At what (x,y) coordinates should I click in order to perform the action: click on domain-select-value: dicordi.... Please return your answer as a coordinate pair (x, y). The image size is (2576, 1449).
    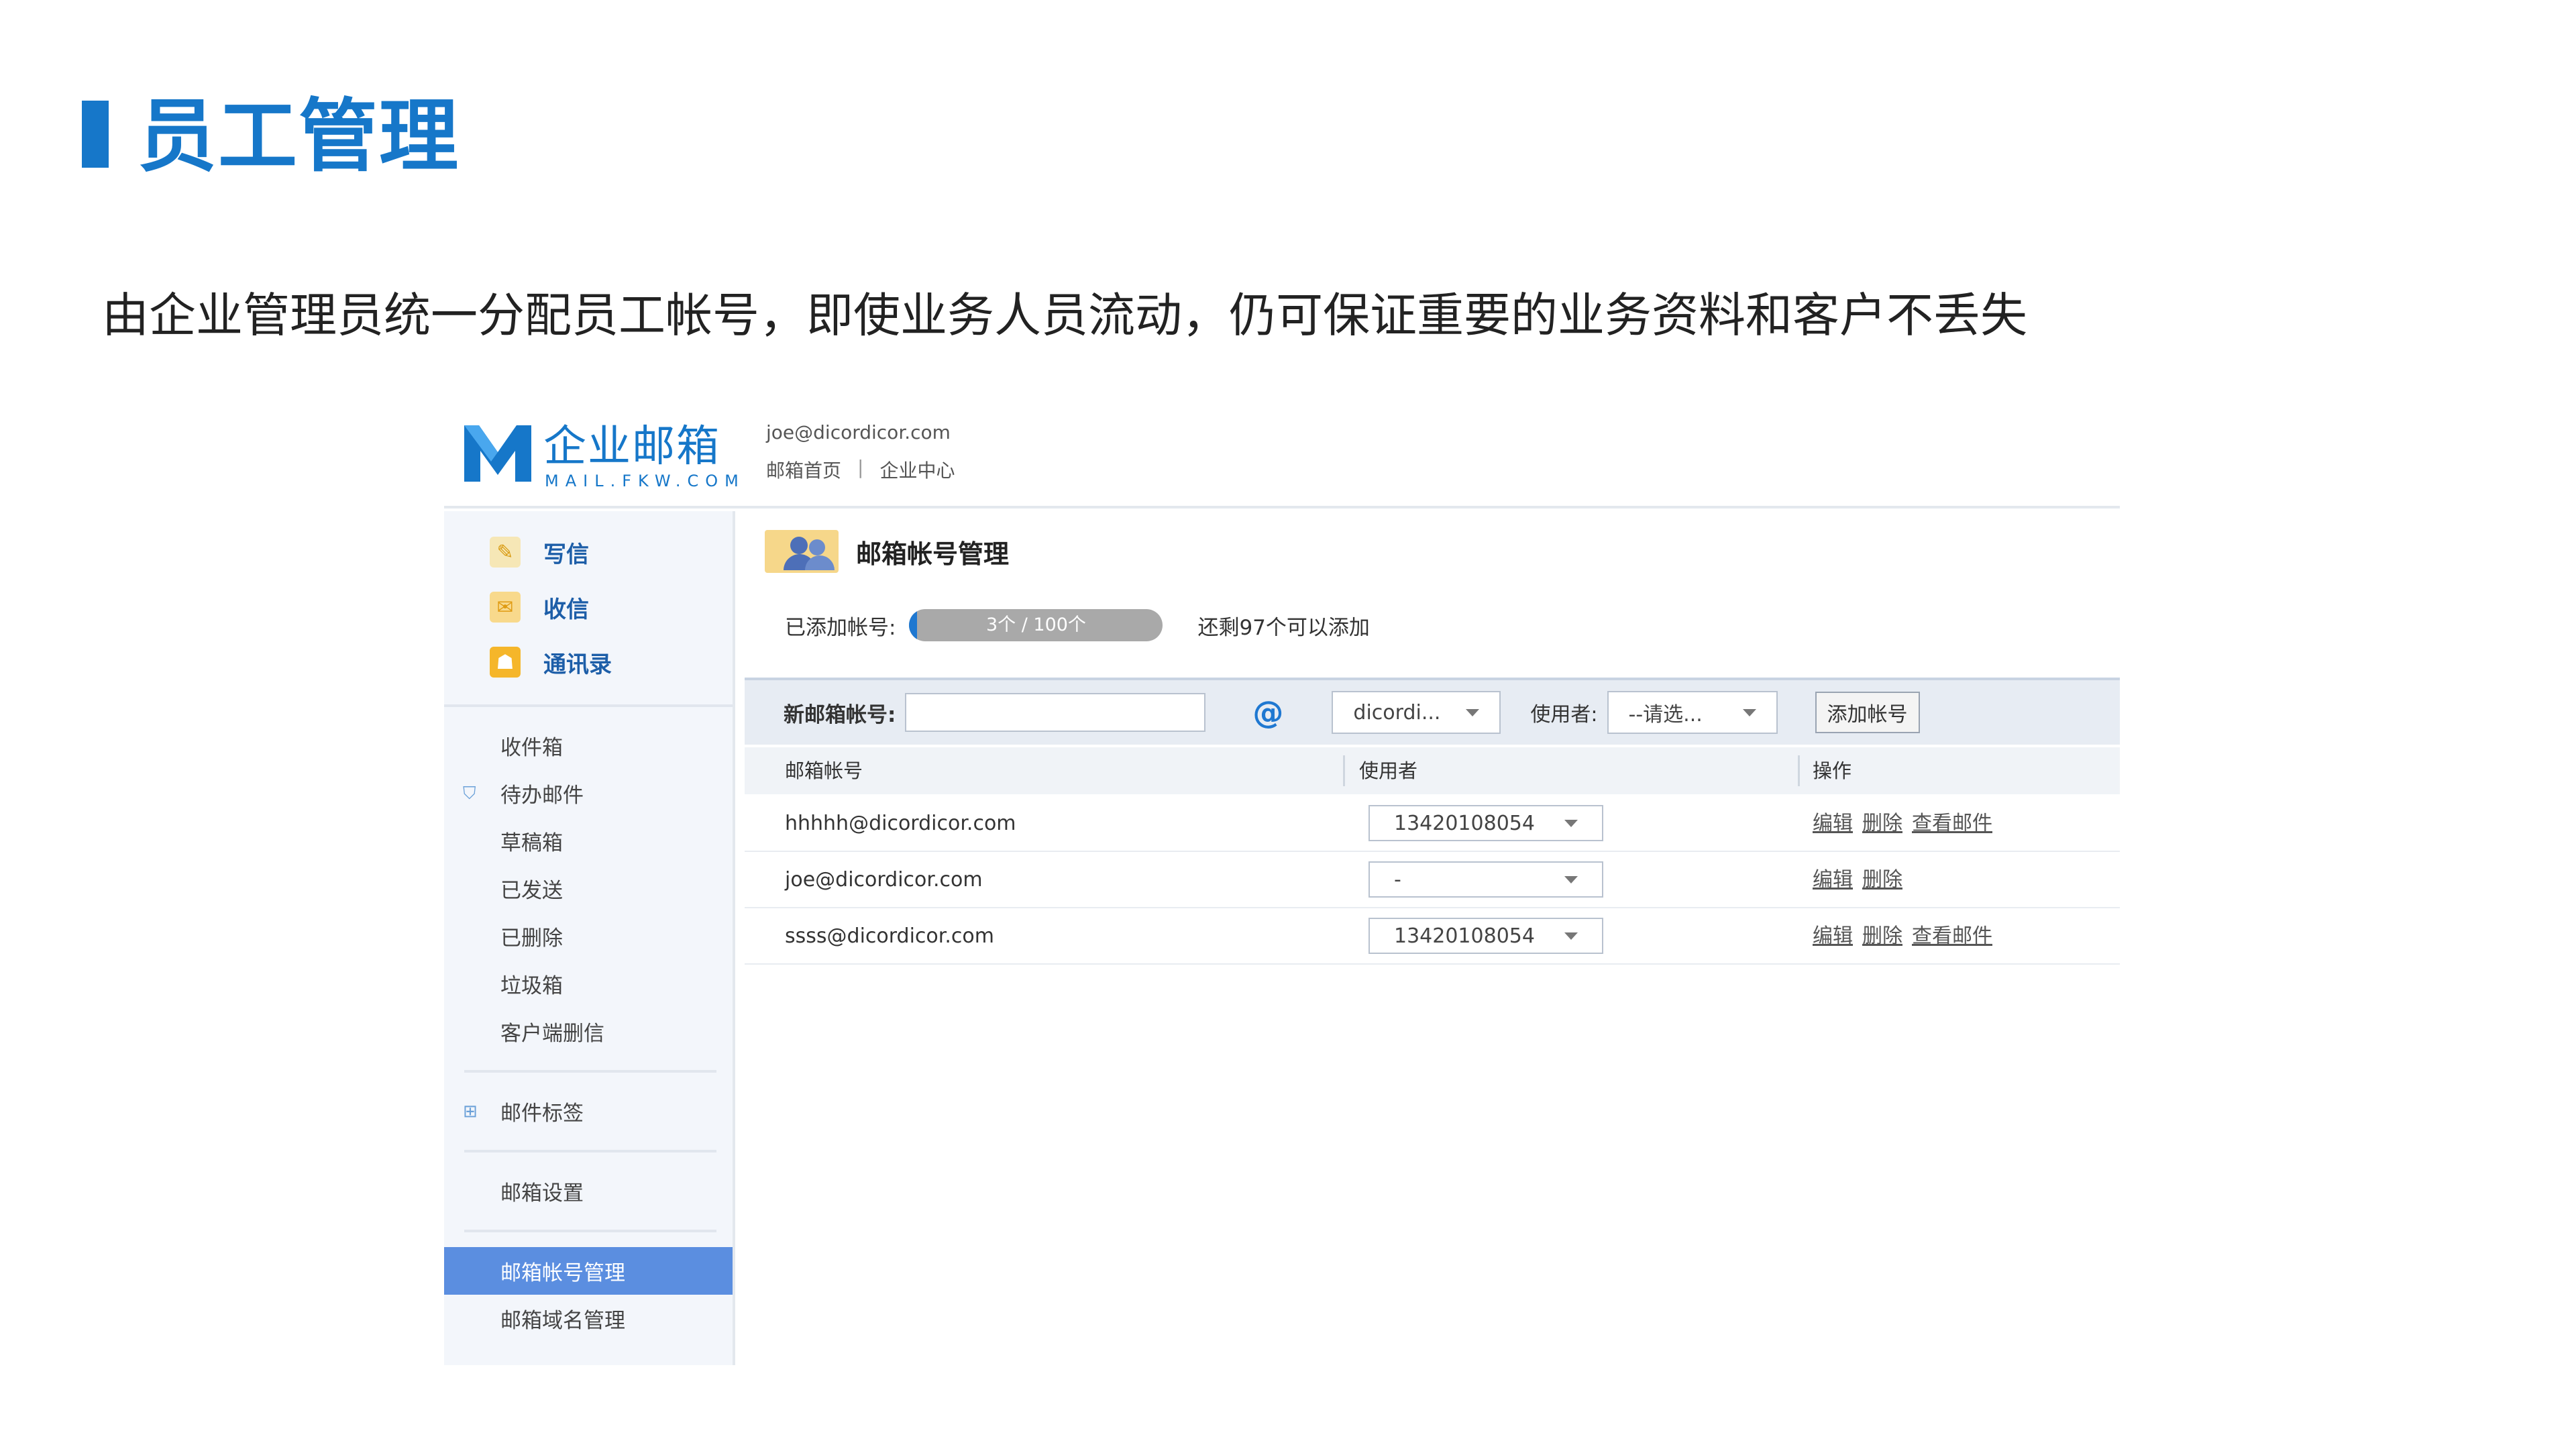
    Looking at the image, I should click on (1397, 712).